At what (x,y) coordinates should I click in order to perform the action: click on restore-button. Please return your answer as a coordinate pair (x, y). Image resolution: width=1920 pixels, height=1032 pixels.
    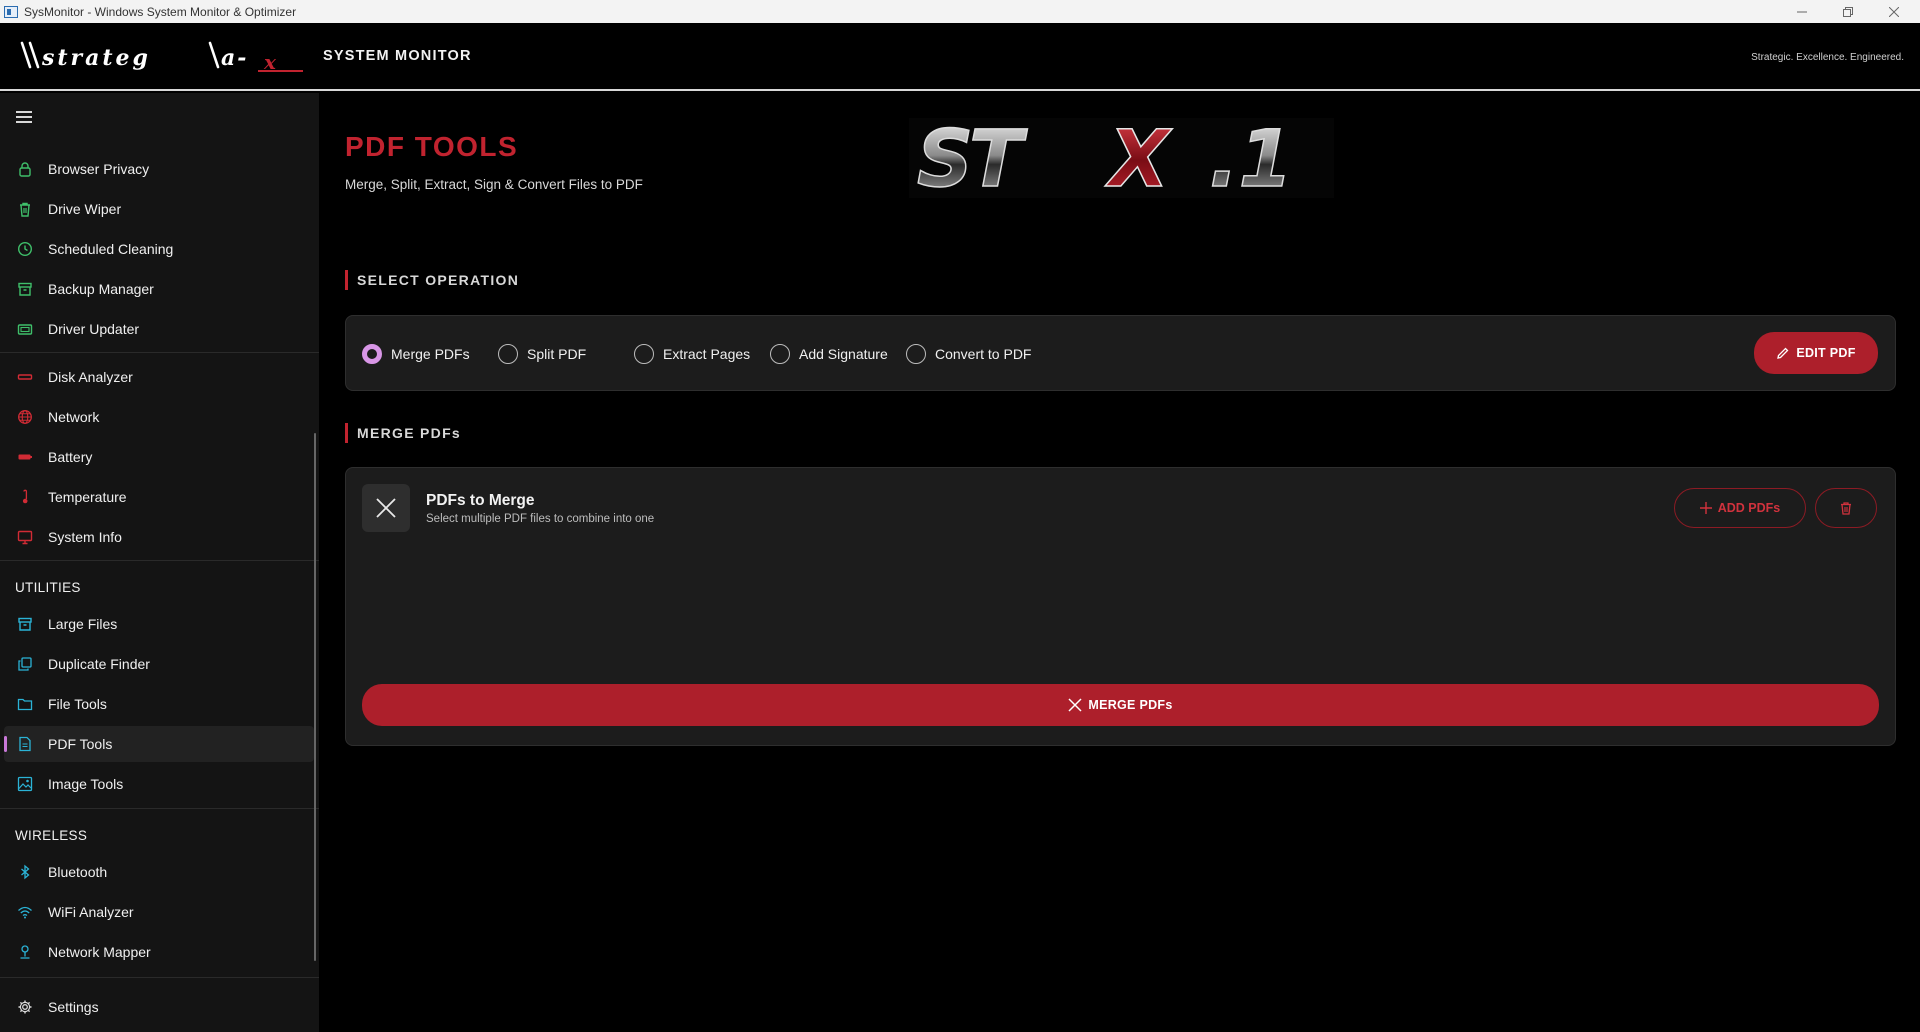
    Looking at the image, I should click on (1848, 11).